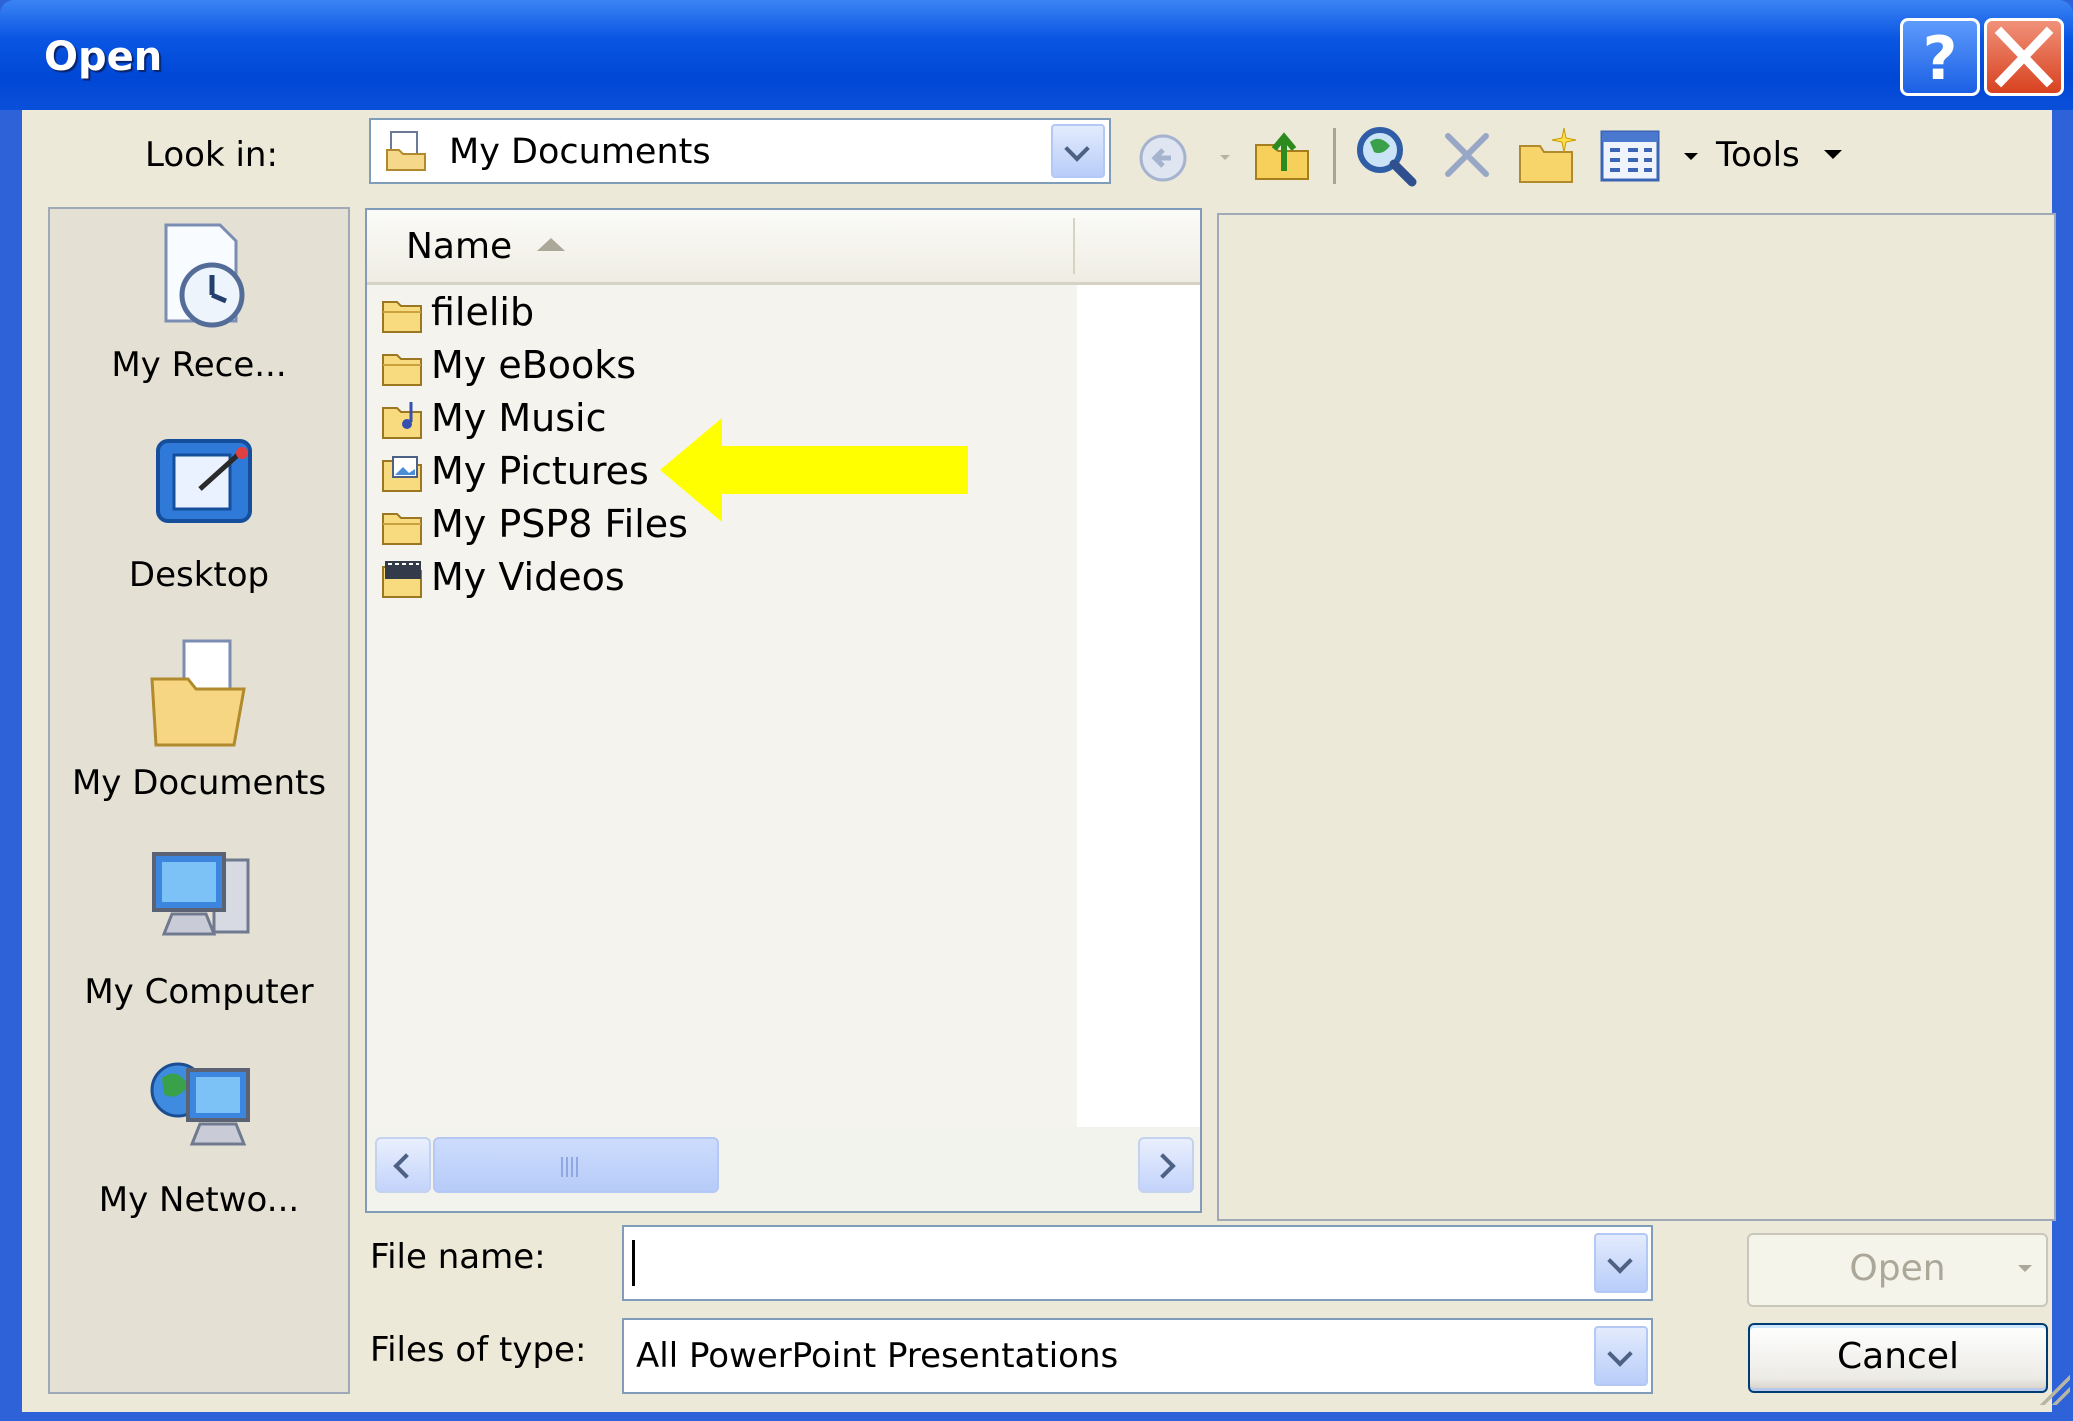  What do you see at coordinates (740, 151) in the screenshot?
I see `look-in-combo: My Documents` at bounding box center [740, 151].